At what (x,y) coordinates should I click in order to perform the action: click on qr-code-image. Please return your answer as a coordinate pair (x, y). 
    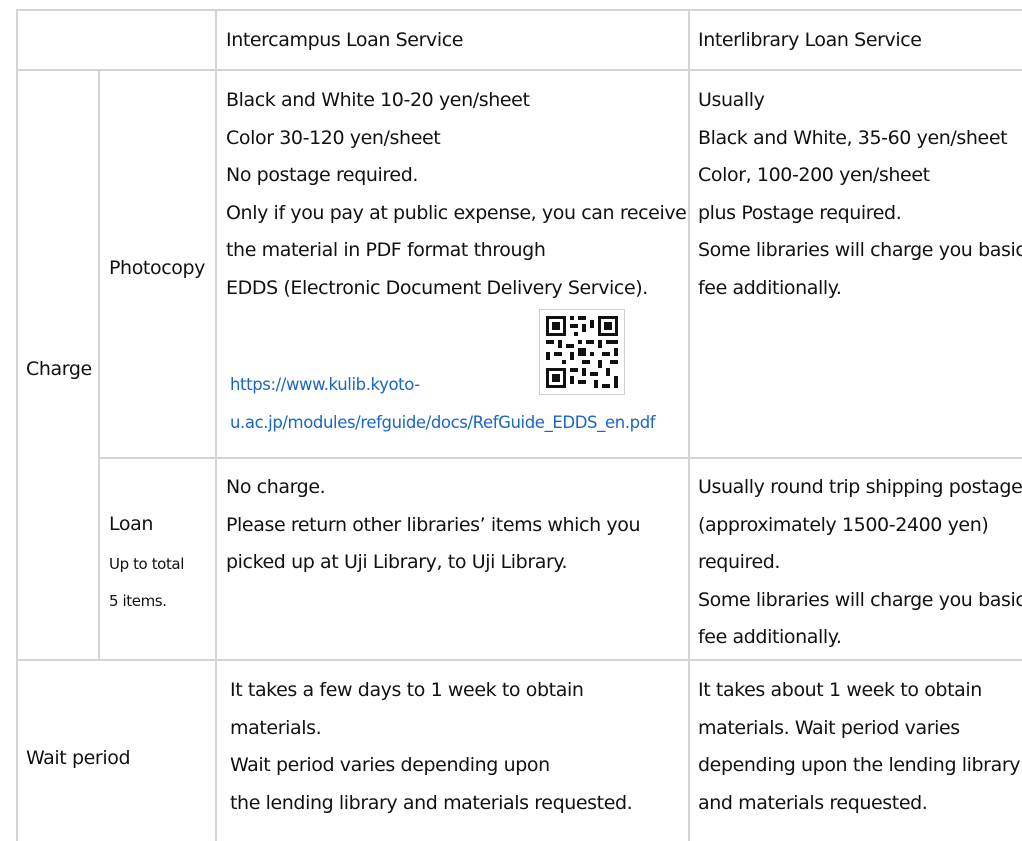
    Looking at the image, I should click on (582, 352).